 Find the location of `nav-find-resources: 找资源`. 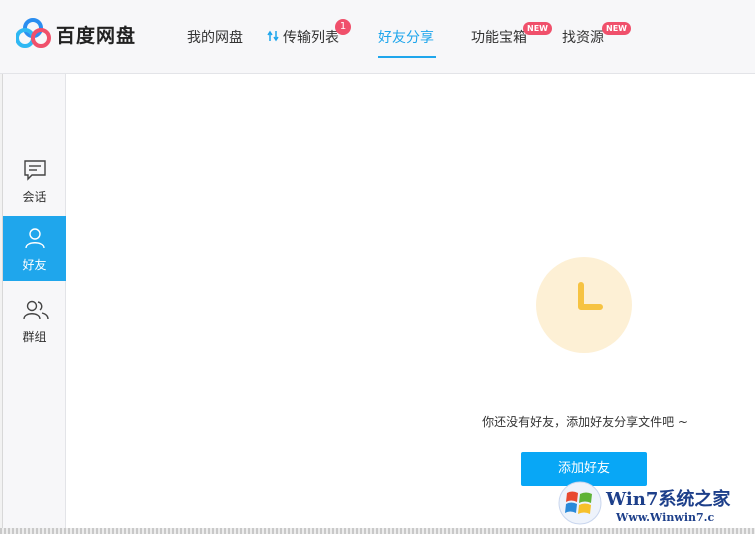

nav-find-resources: 找资源 is located at coordinates (583, 37).